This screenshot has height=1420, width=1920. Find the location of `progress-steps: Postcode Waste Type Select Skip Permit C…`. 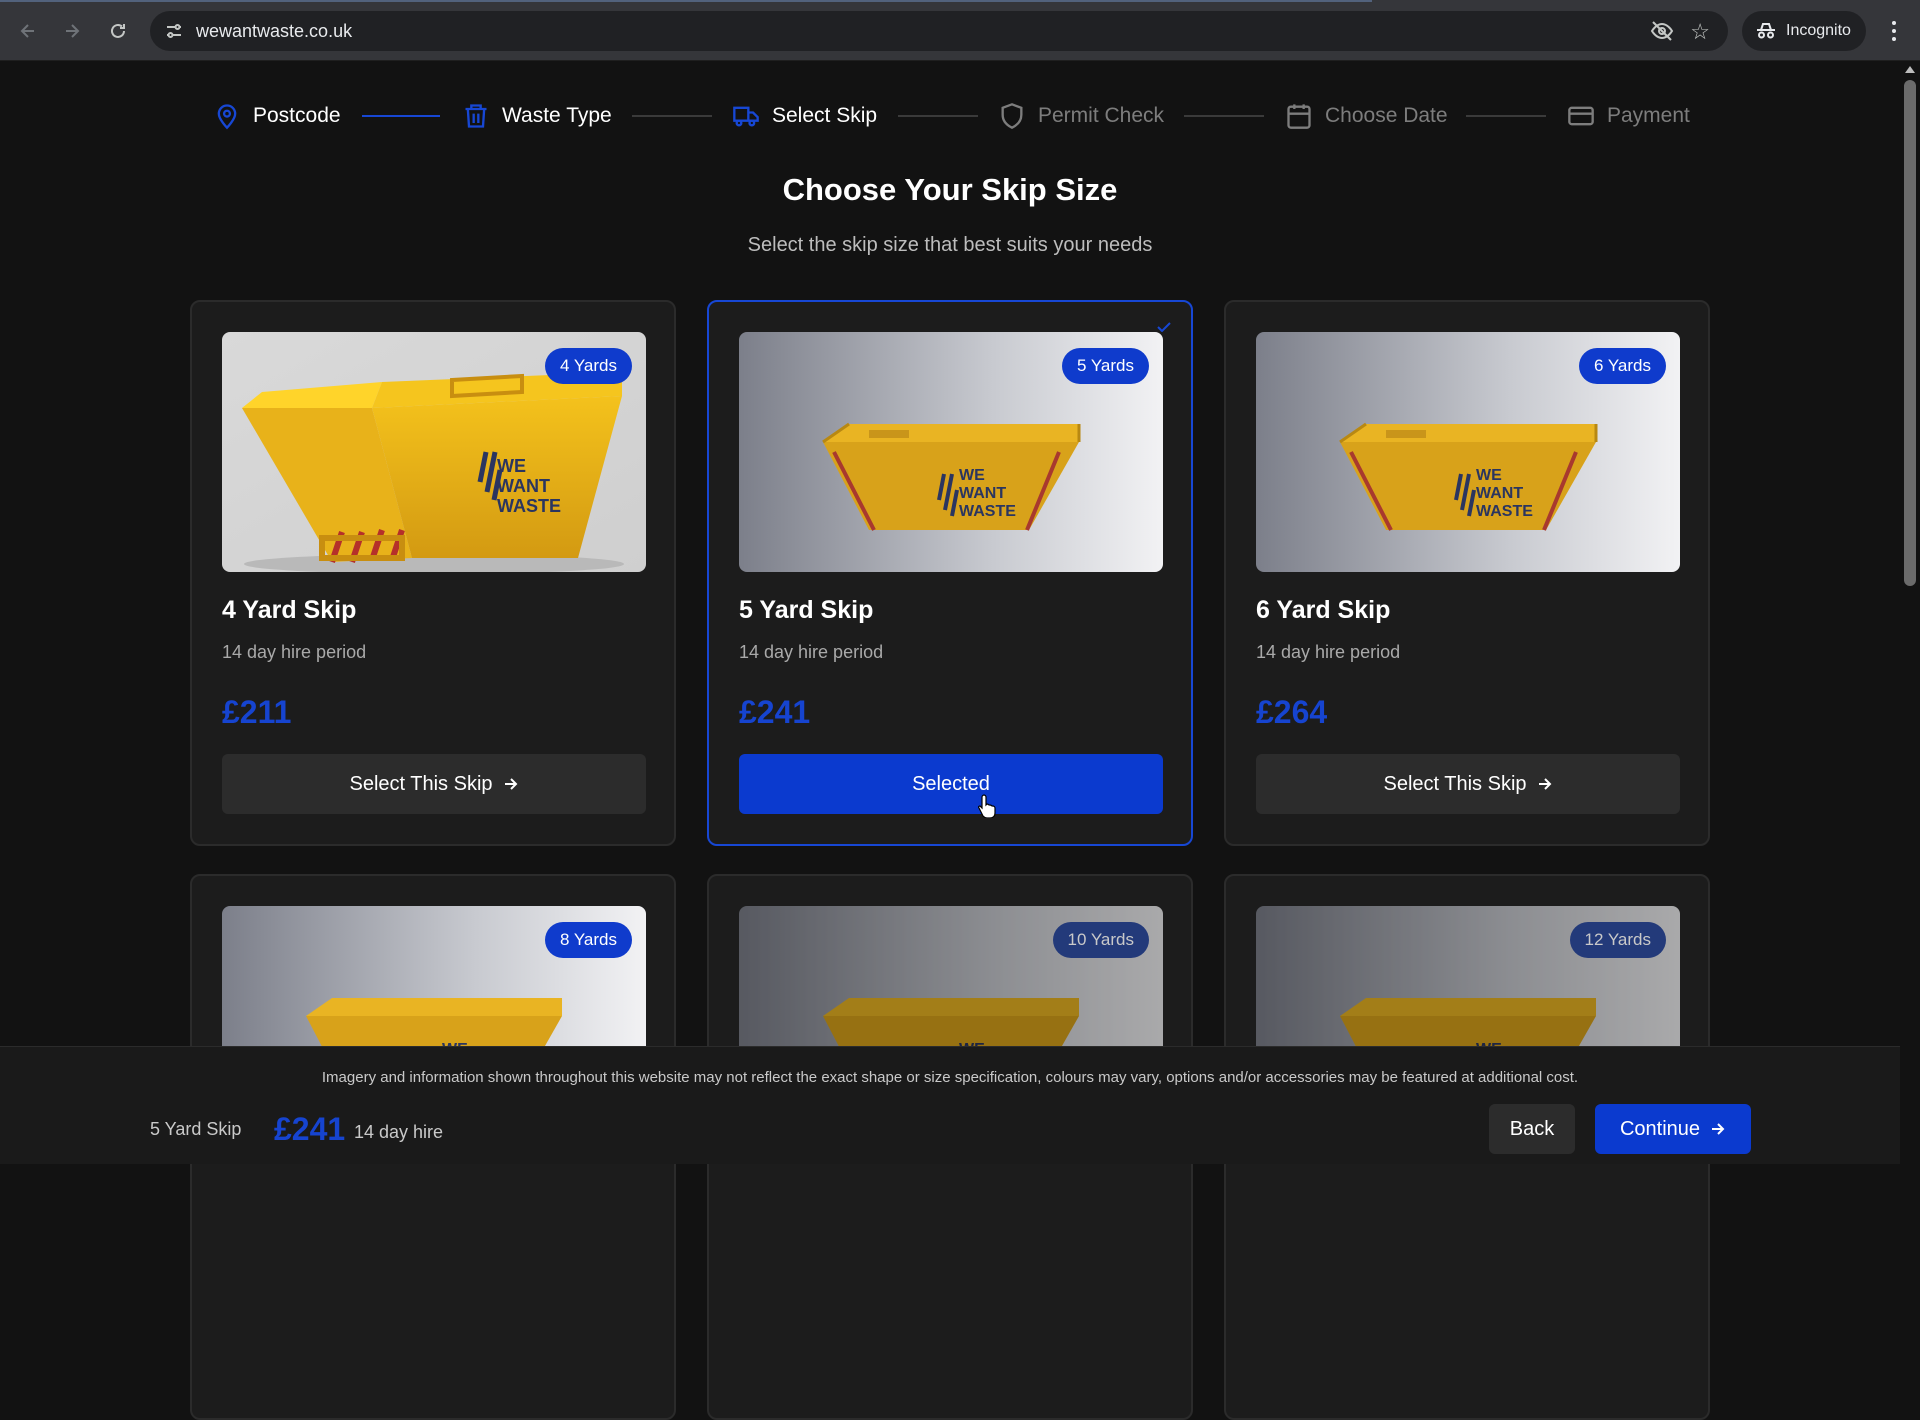

progress-steps: Postcode Waste Type Select Skip Permit C… is located at coordinates (950, 116).